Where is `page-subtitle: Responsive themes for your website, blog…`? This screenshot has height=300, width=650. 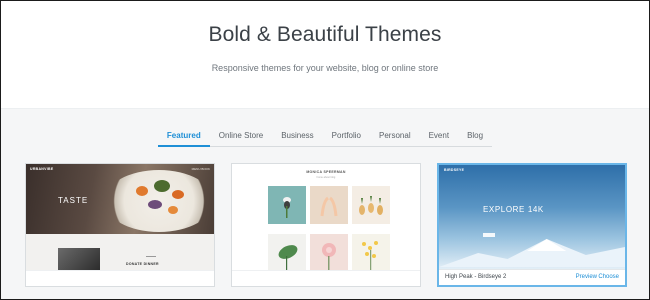
page-subtitle: Responsive themes for your website, blog… is located at coordinates (325, 68).